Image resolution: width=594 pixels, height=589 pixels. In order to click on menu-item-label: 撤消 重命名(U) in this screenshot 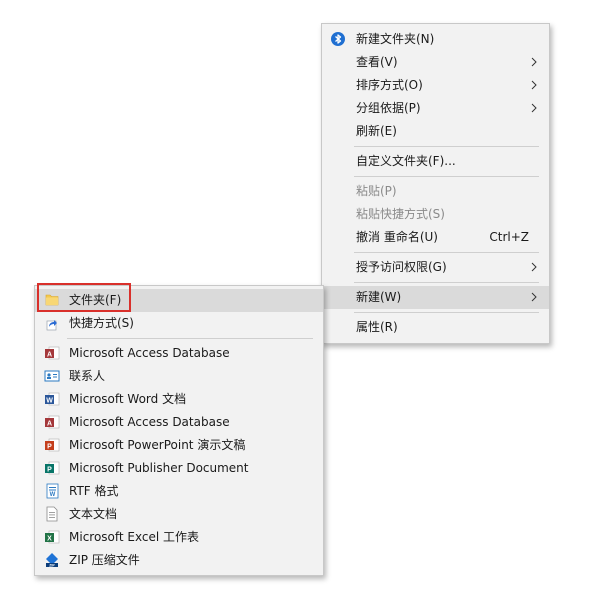, I will do `click(397, 237)`.